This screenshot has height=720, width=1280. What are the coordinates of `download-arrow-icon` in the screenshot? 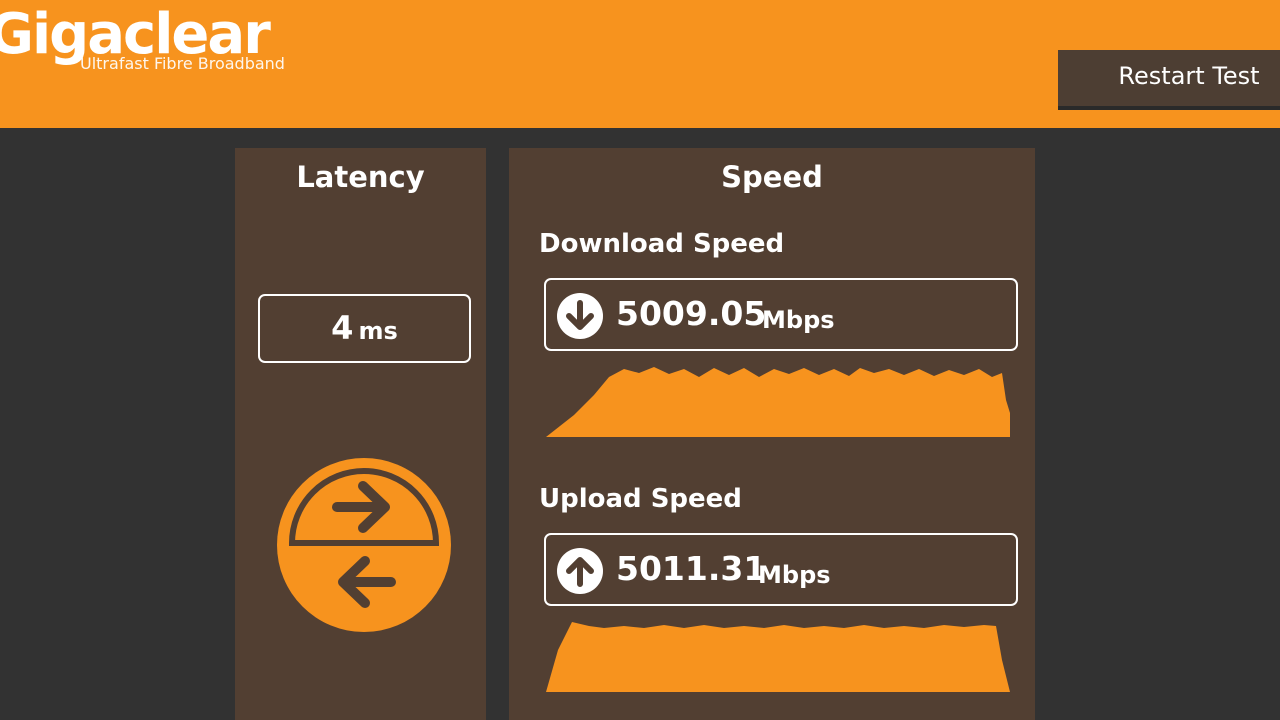 It's located at (580, 316).